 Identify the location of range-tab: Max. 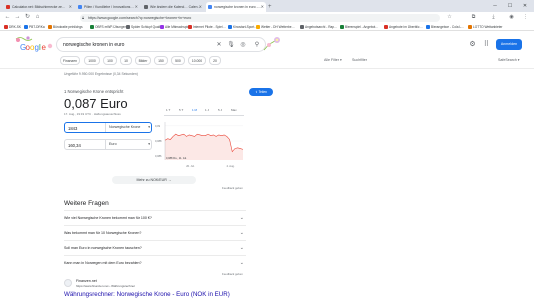
(234, 110).